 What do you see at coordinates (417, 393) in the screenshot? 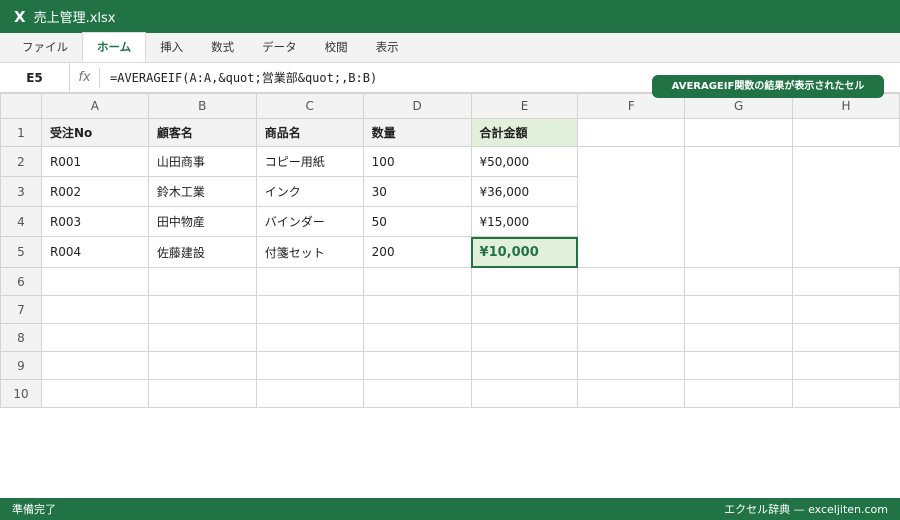
I see `cell-d10` at bounding box center [417, 393].